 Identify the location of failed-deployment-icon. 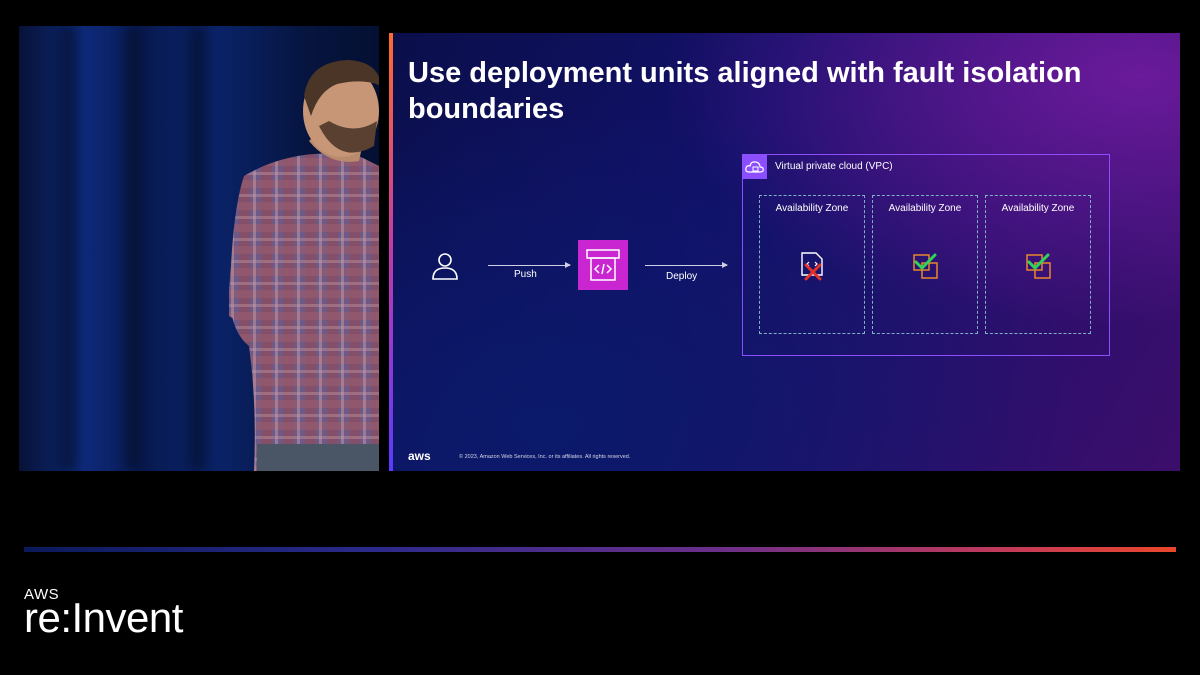
(812, 266).